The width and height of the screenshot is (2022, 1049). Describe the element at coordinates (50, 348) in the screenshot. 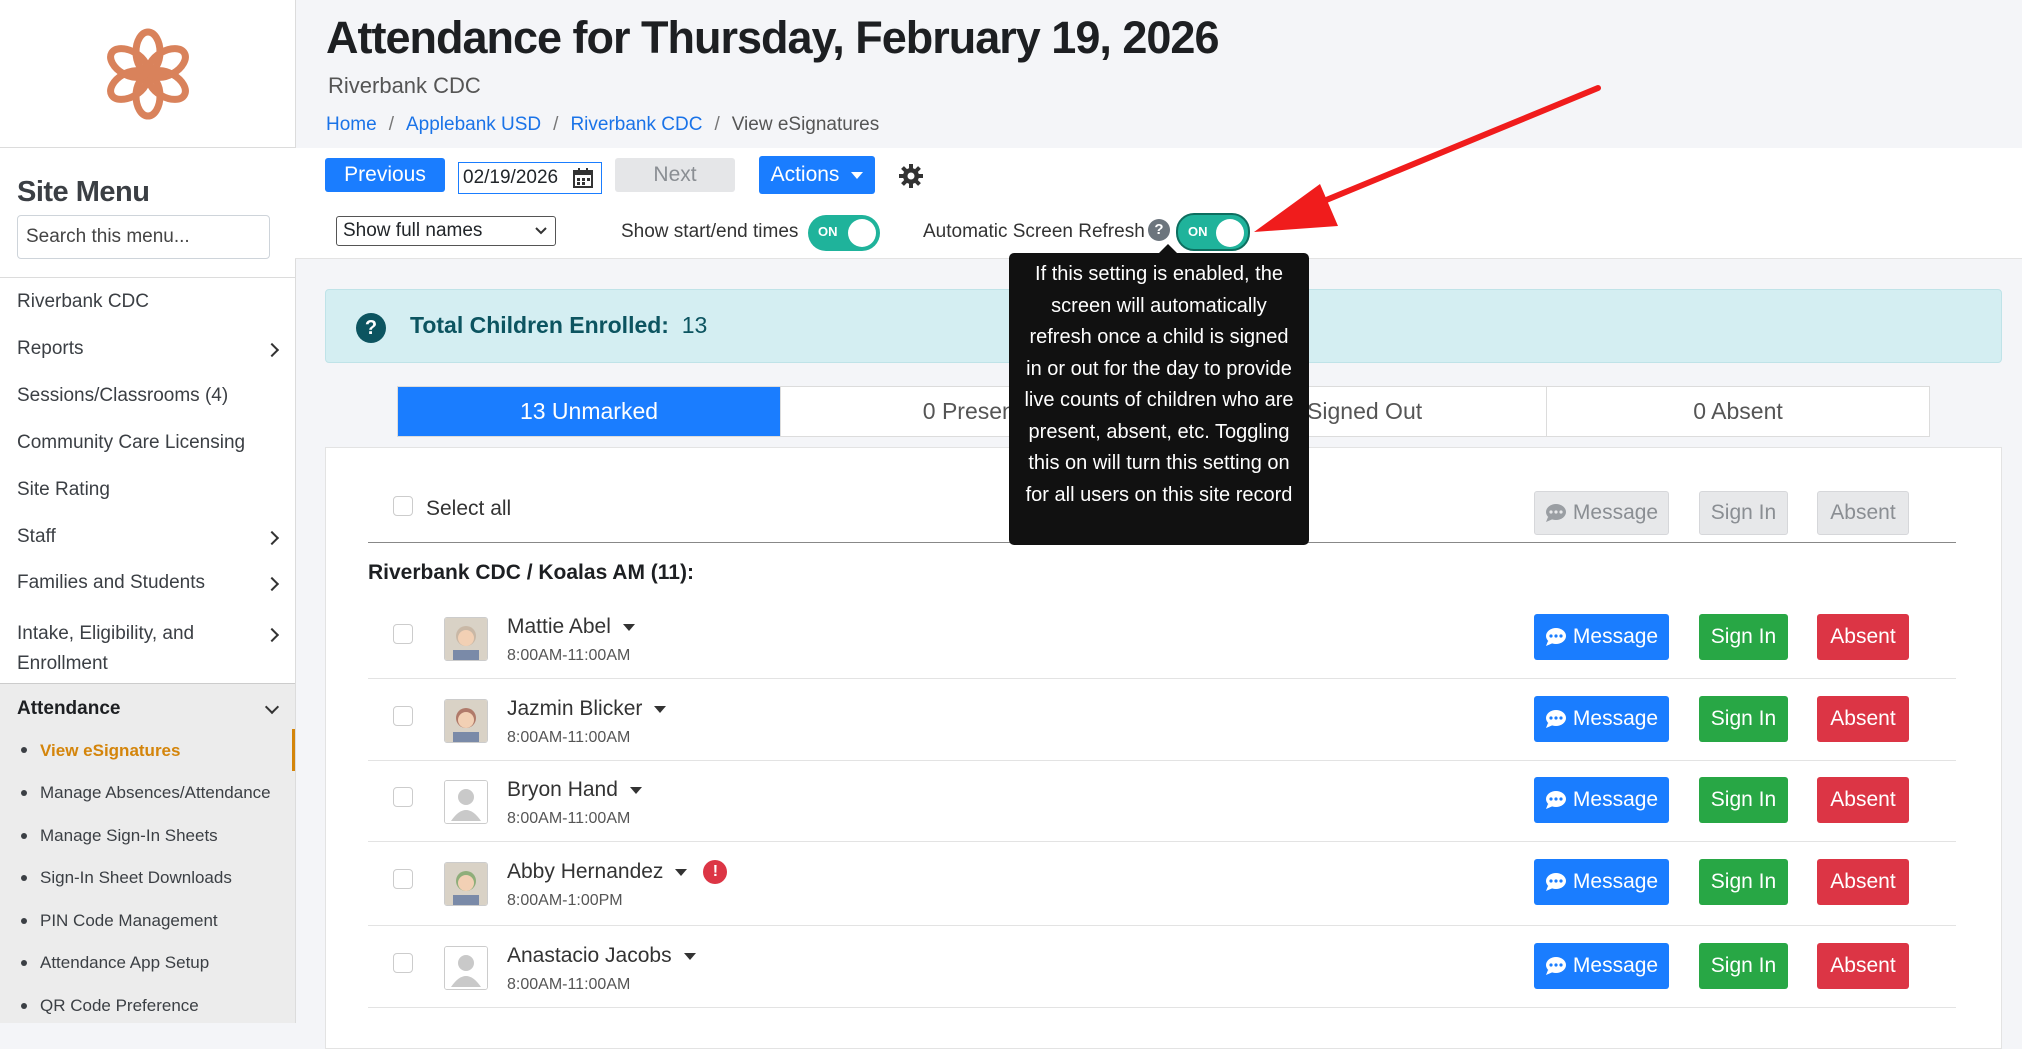

I see `sidebar-item-label: Reports` at that location.